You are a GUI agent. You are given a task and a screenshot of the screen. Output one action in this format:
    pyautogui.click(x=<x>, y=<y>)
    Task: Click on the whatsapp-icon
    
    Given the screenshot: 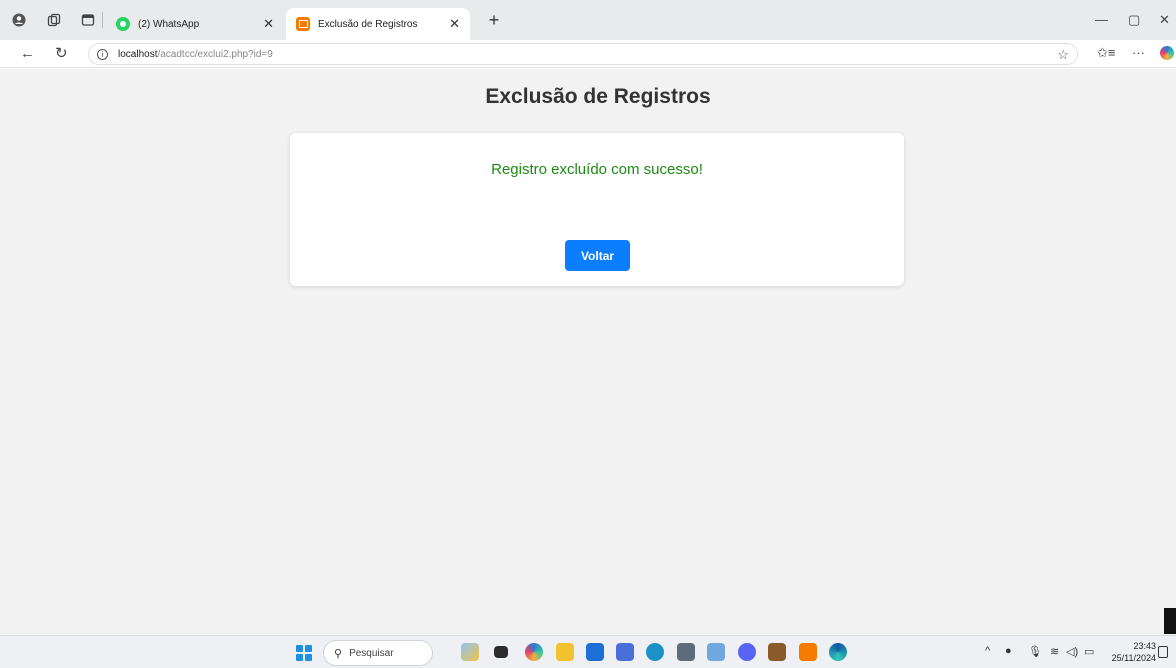 What is the action you would take?
    pyautogui.click(x=123, y=24)
    